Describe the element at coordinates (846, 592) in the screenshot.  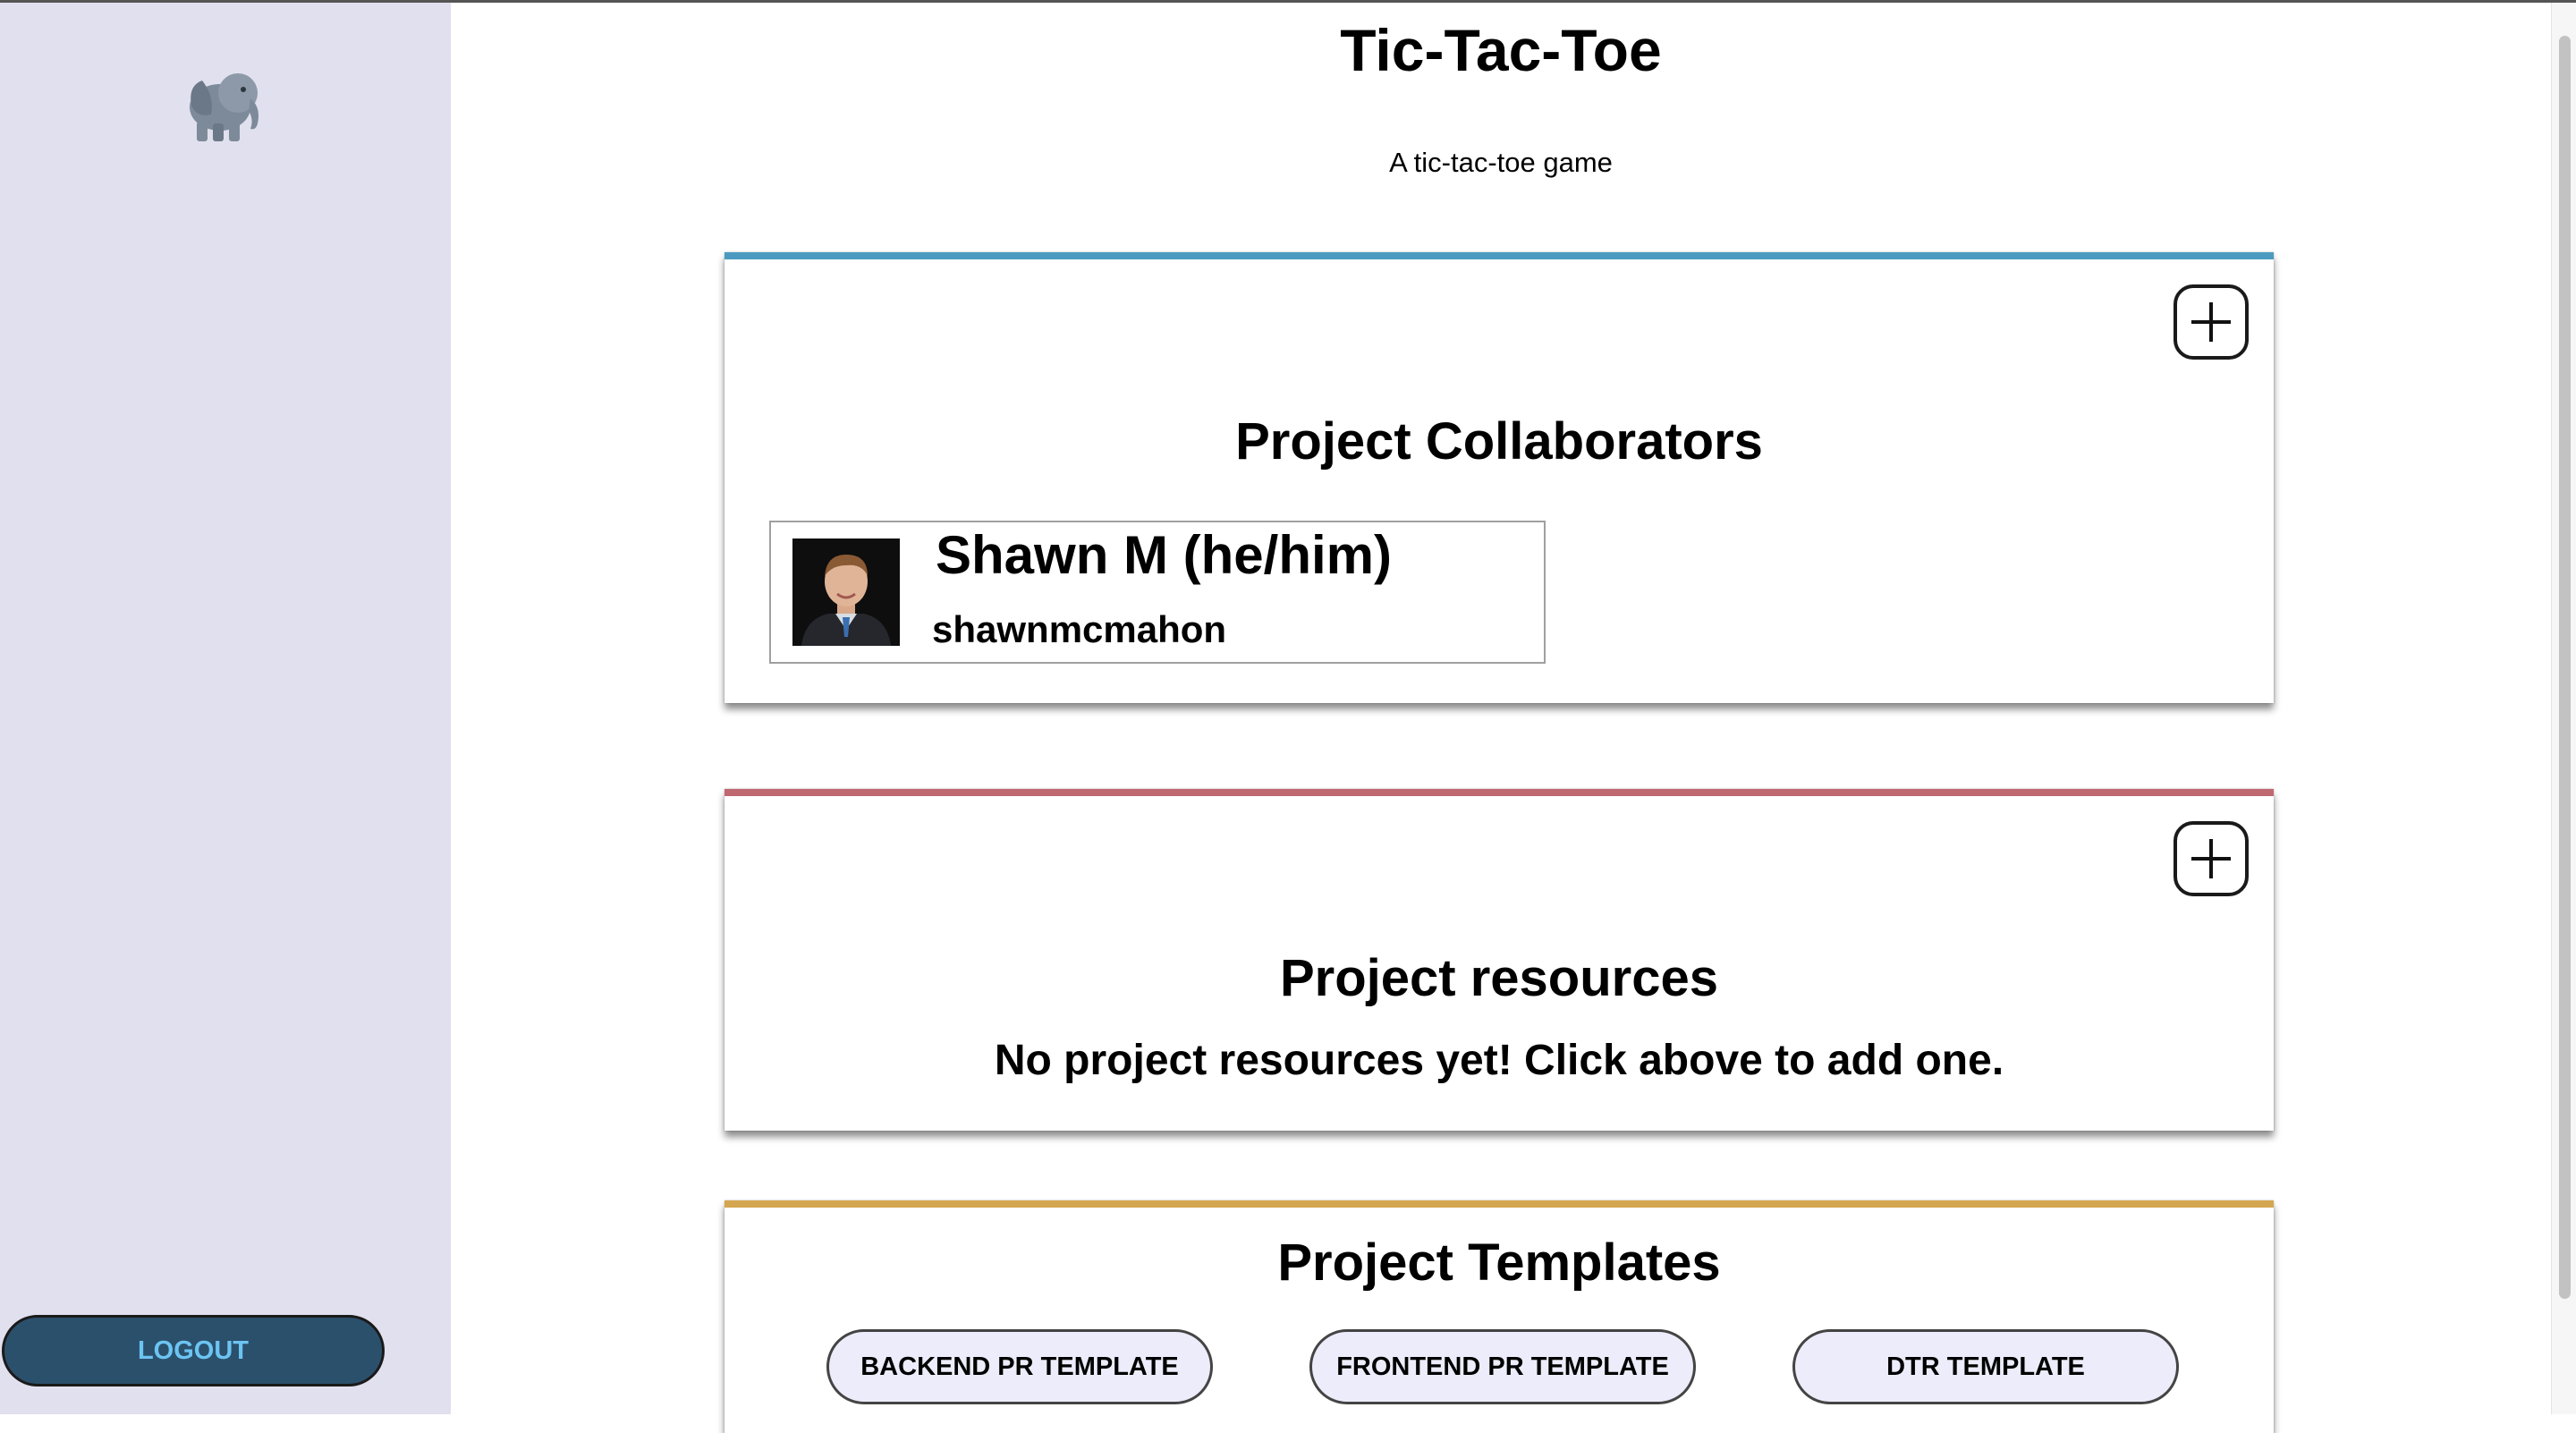
I see `avatar` at that location.